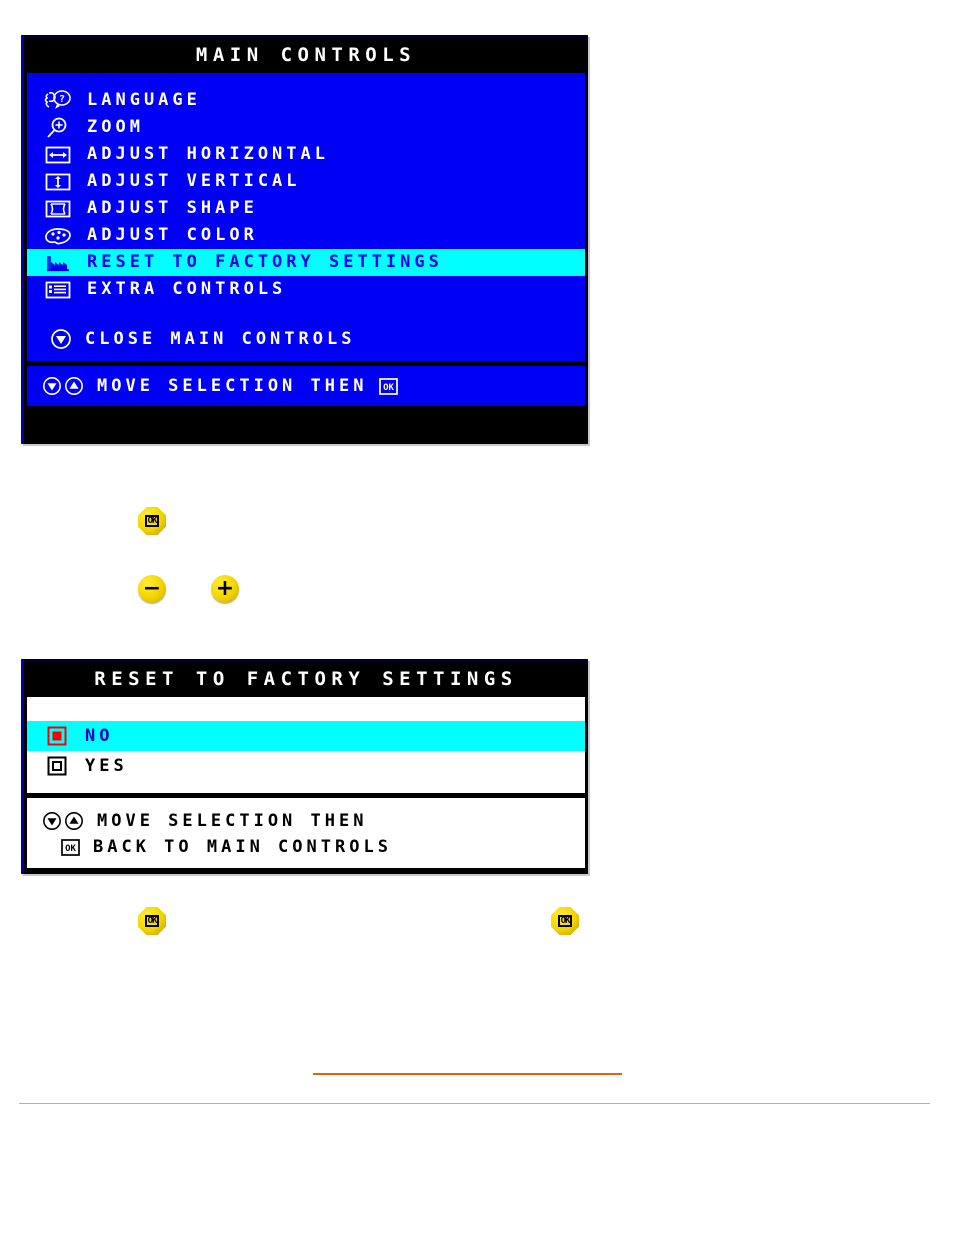 The width and height of the screenshot is (954, 1235). I want to click on orange-link-underline, so click(467, 1074).